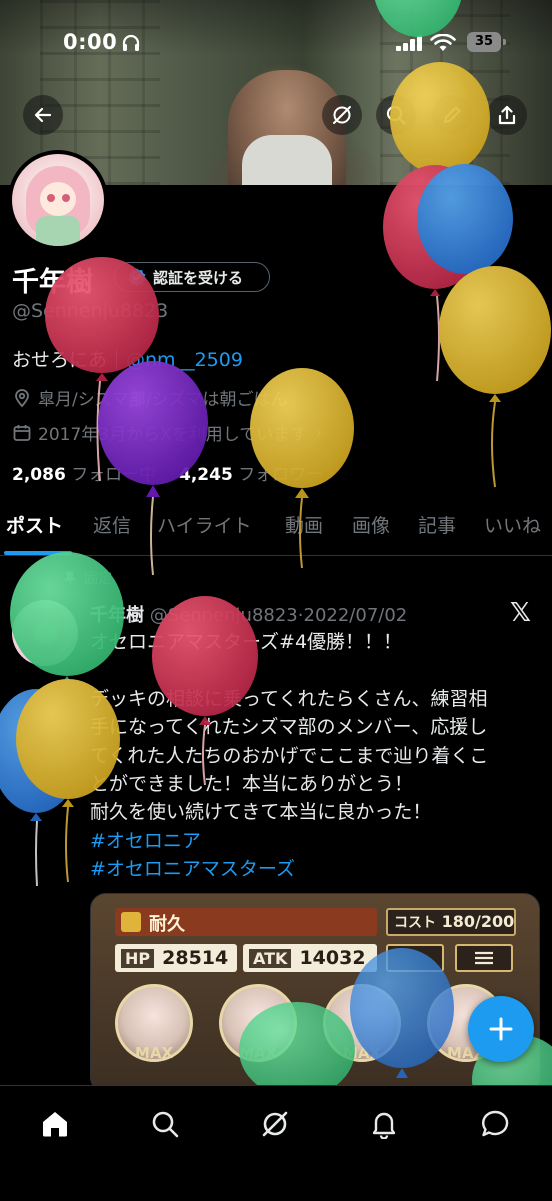  Describe the element at coordinates (371, 524) in the screenshot. I see `tab-media: 画像` at that location.